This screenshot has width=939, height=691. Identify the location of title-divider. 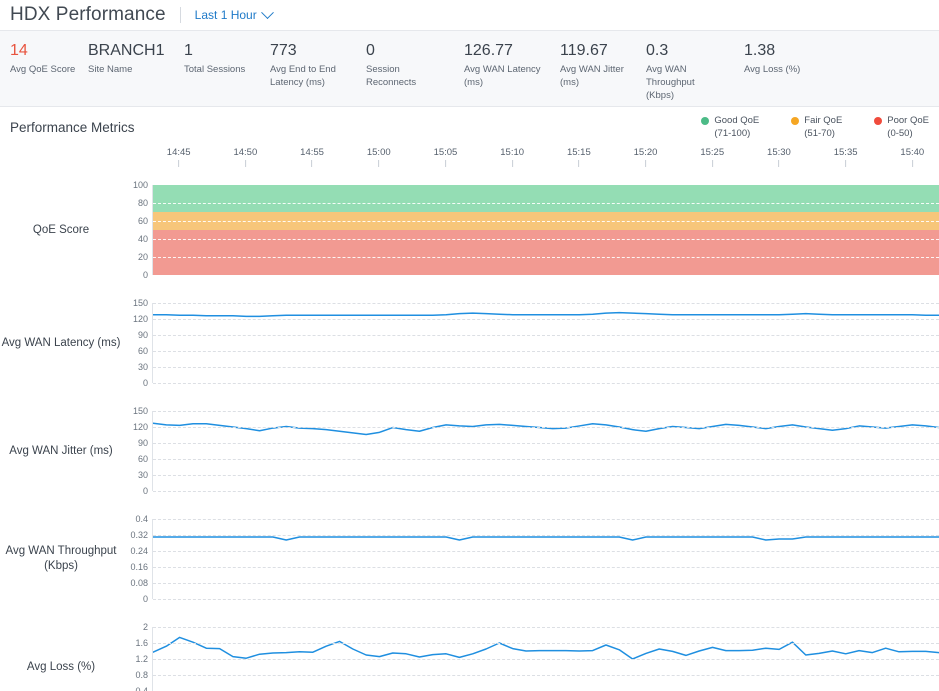
(180, 15).